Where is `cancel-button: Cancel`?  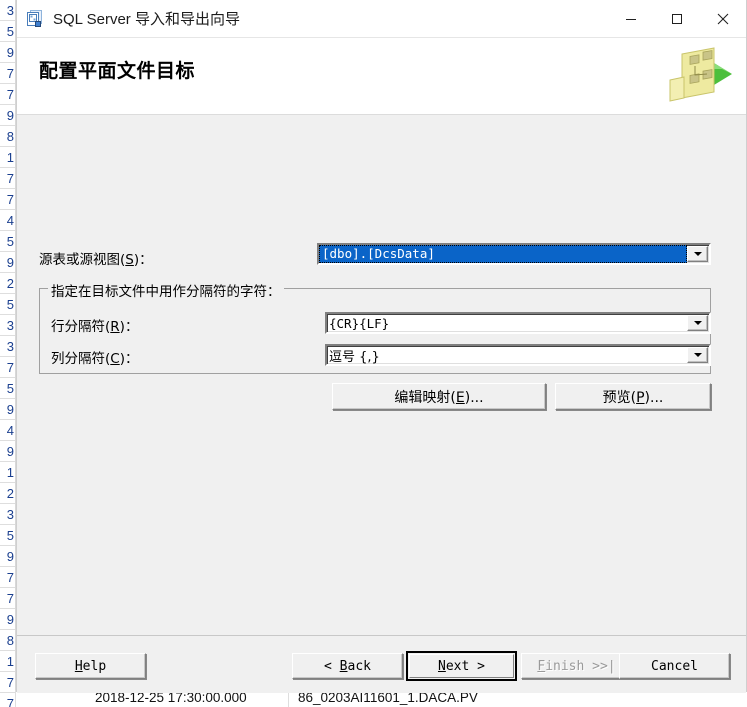
cancel-button: Cancel is located at coordinates (674, 666).